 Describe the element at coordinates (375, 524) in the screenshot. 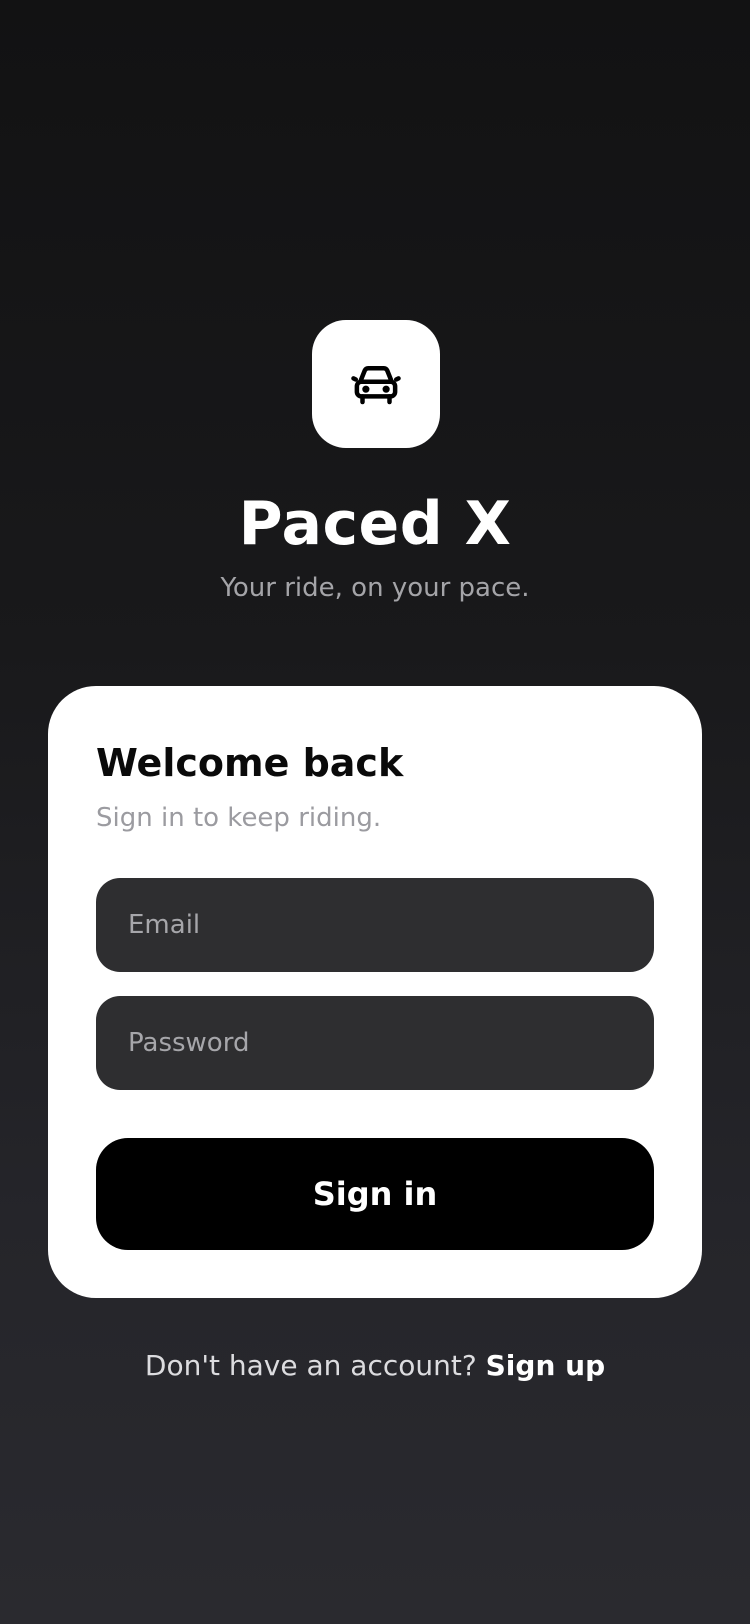

I see `app-title: Paced X` at that location.